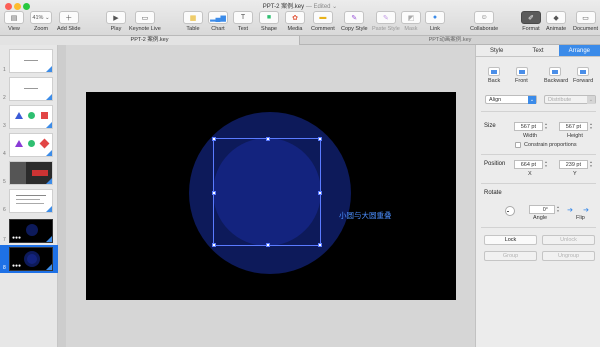  I want to click on chart-icon: ▂▄▆, so click(218, 17).